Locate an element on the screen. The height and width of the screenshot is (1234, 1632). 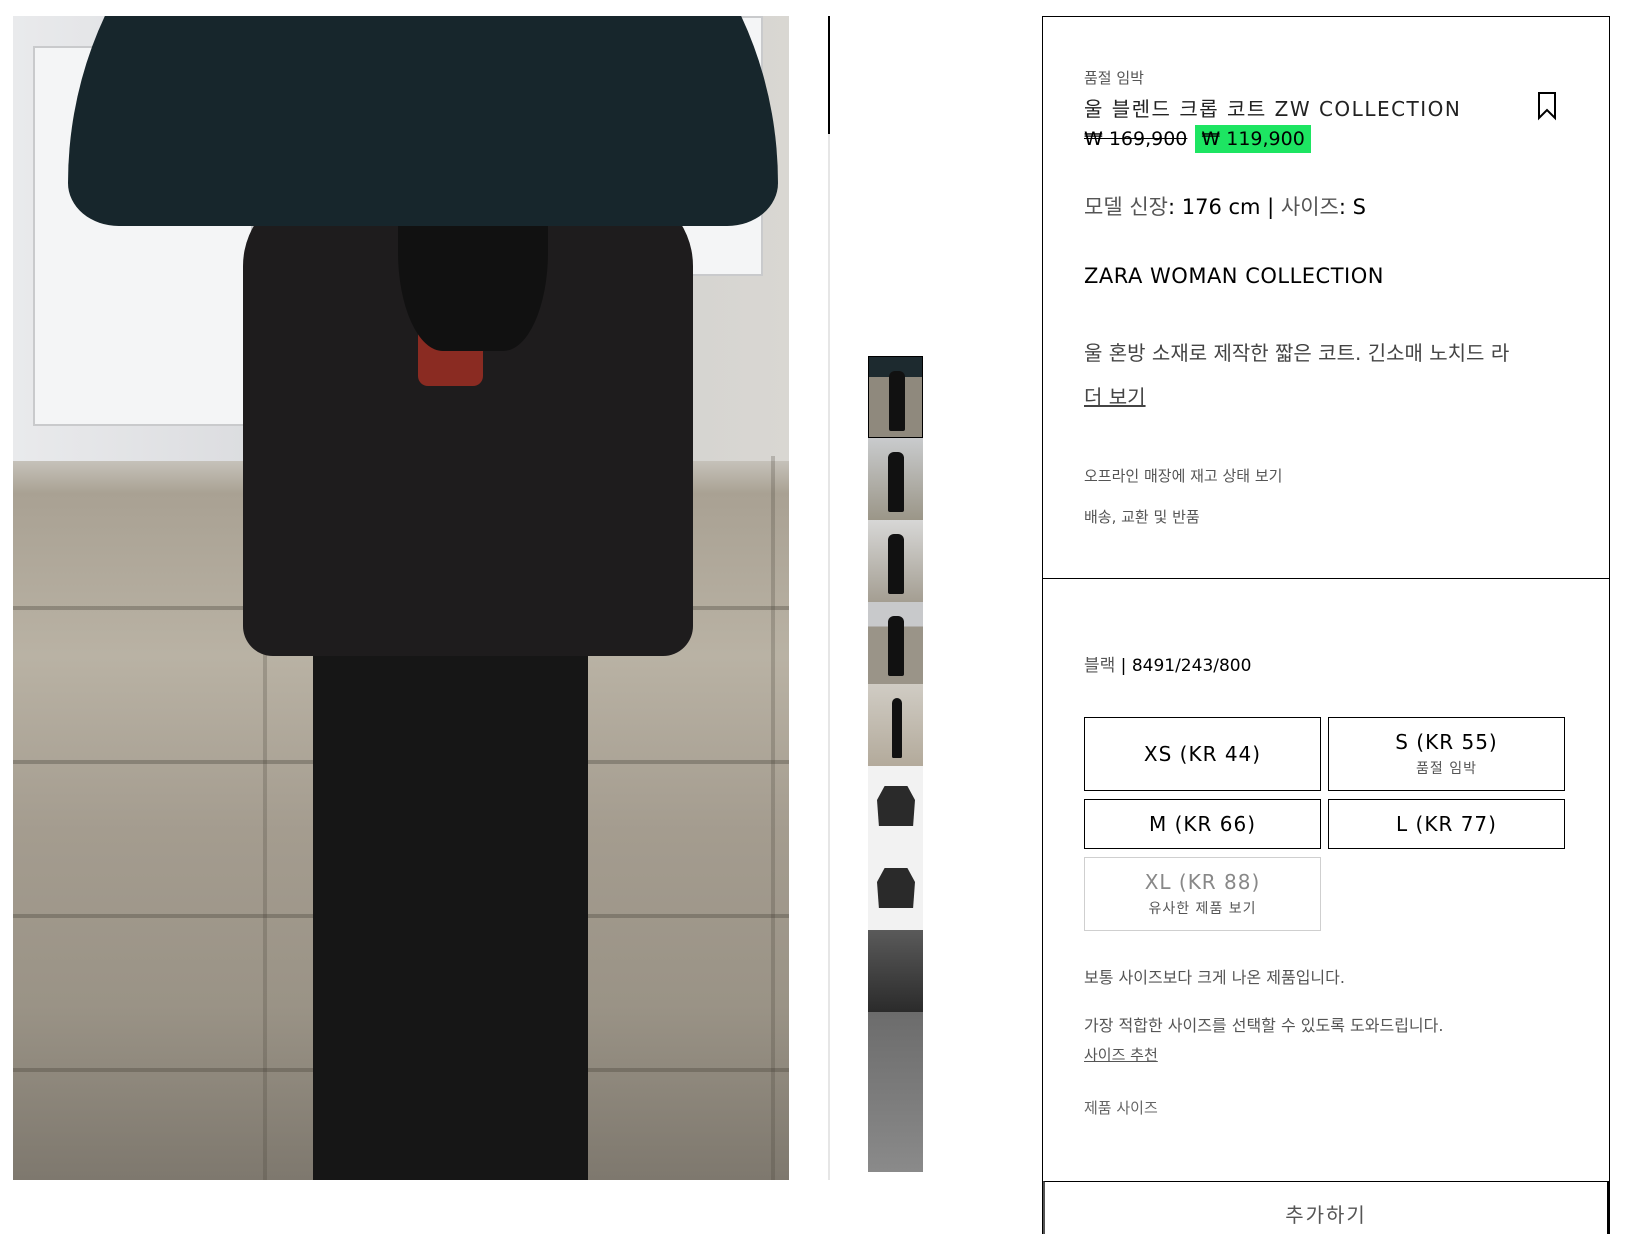
bookmark-icon is located at coordinates (1550, 106).